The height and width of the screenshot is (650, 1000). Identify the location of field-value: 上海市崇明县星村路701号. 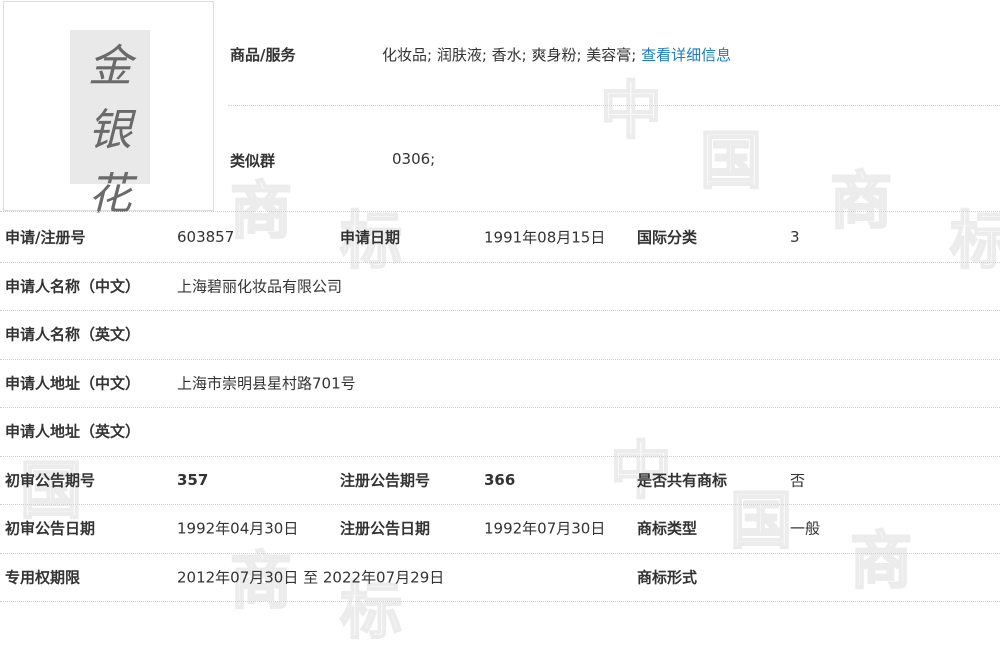
(266, 383).